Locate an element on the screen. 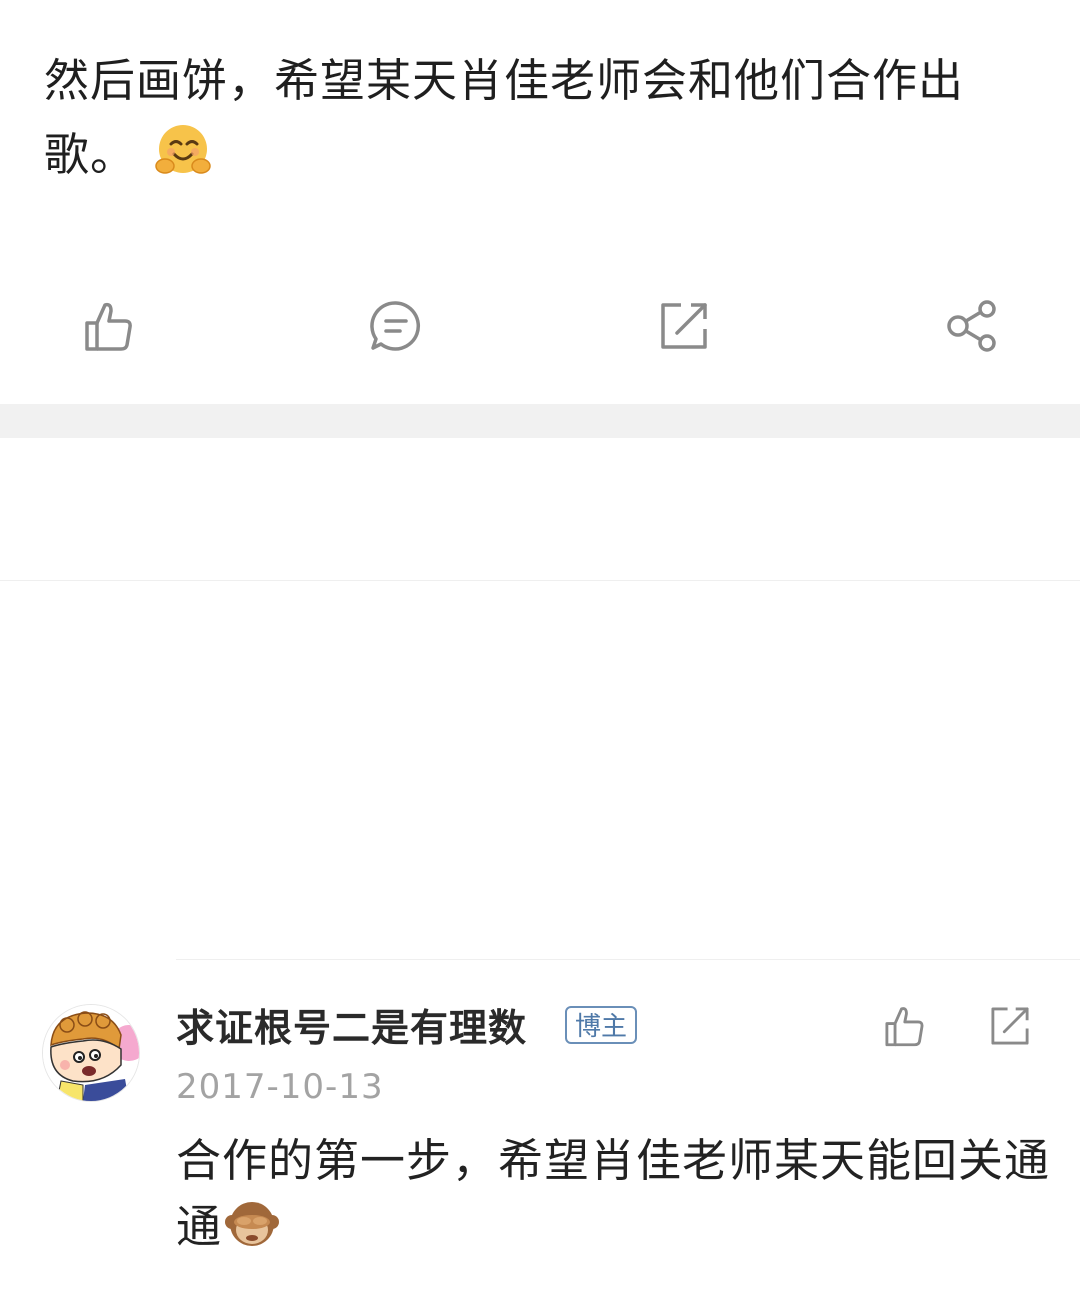 This screenshot has width=1080, height=1302. comment-bubble-icon is located at coordinates (395, 326).